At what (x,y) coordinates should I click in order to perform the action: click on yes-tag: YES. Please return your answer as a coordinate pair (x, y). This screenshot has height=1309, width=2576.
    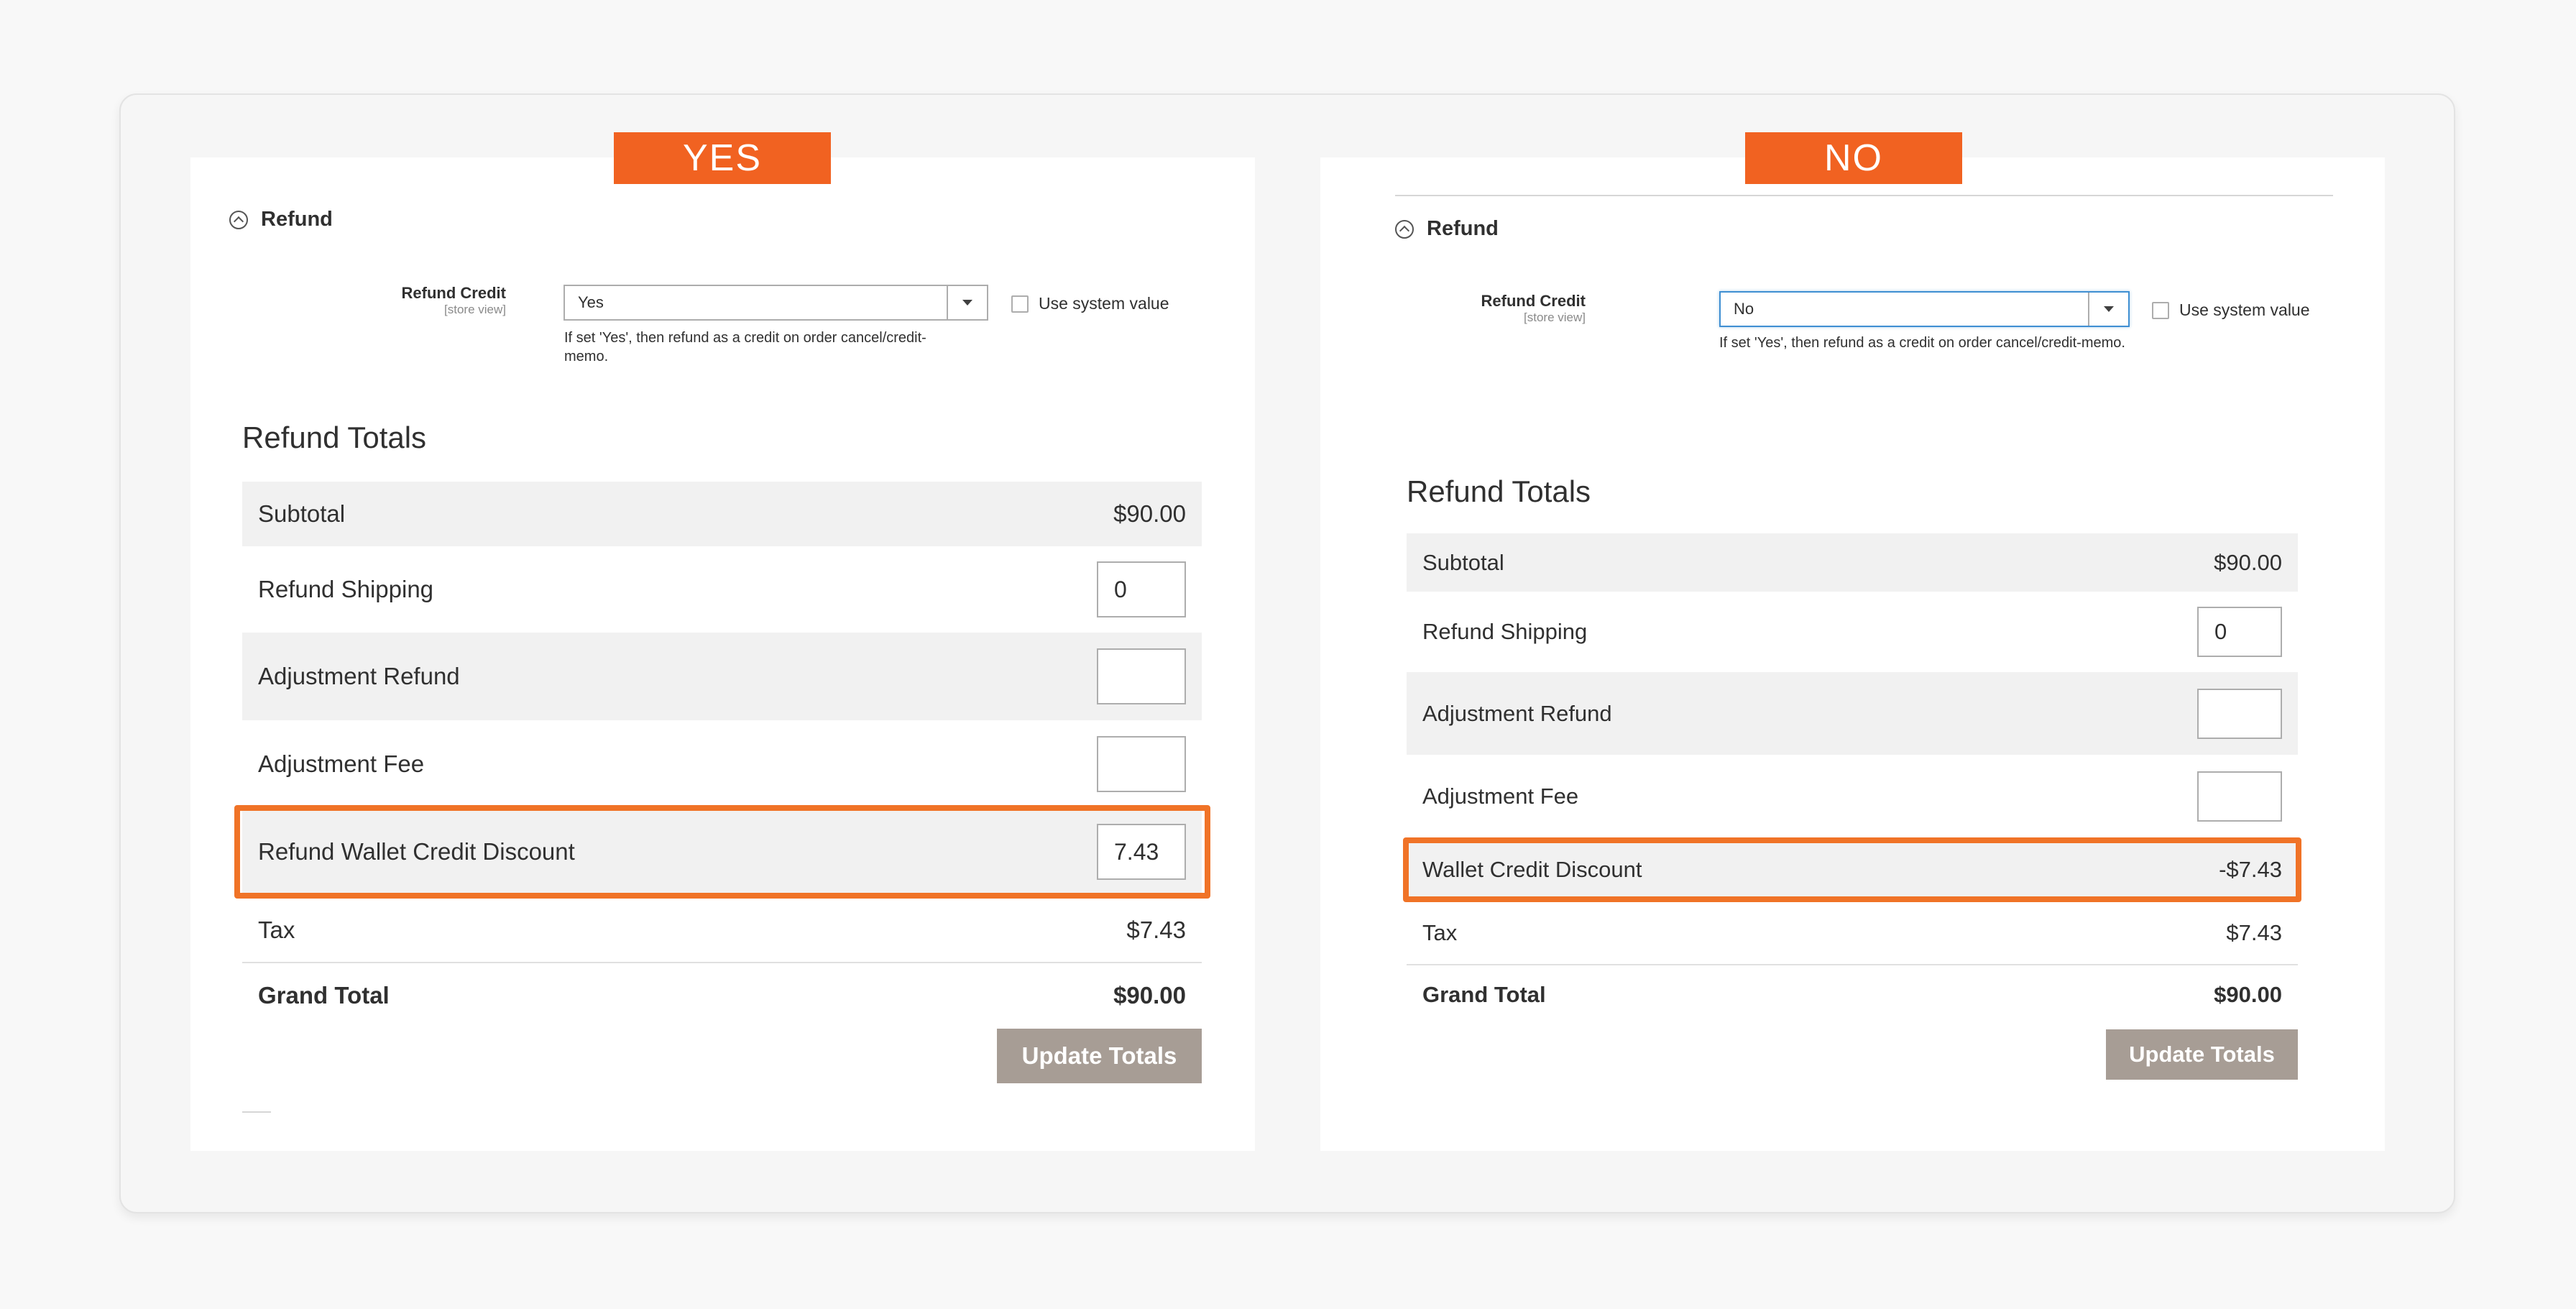
    Looking at the image, I should click on (722, 158).